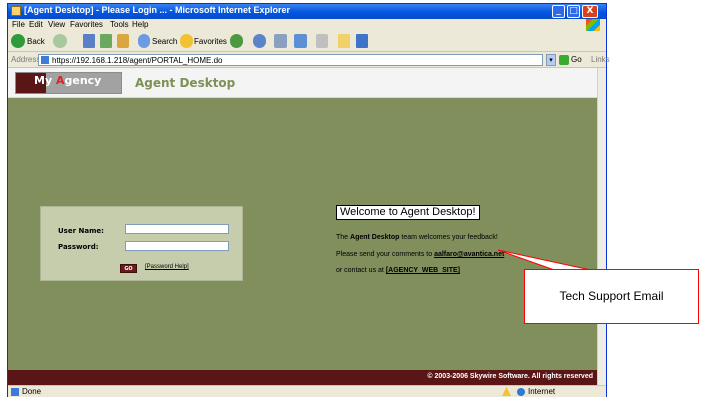 The height and width of the screenshot is (397, 703). I want to click on callout-box: Tech Support Email, so click(611, 296).